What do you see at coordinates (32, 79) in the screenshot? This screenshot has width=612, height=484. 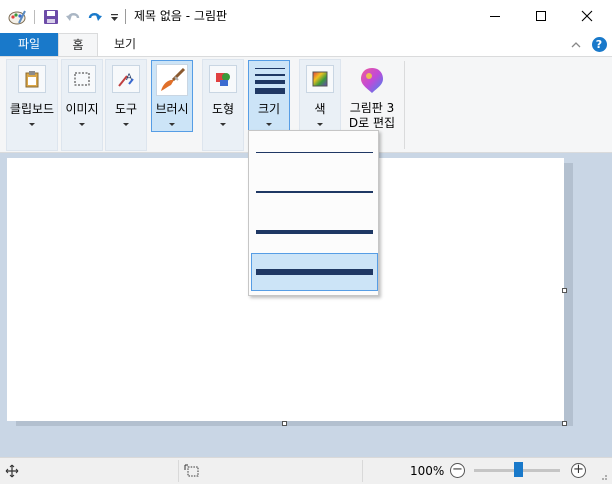 I see `clipboard-icon` at bounding box center [32, 79].